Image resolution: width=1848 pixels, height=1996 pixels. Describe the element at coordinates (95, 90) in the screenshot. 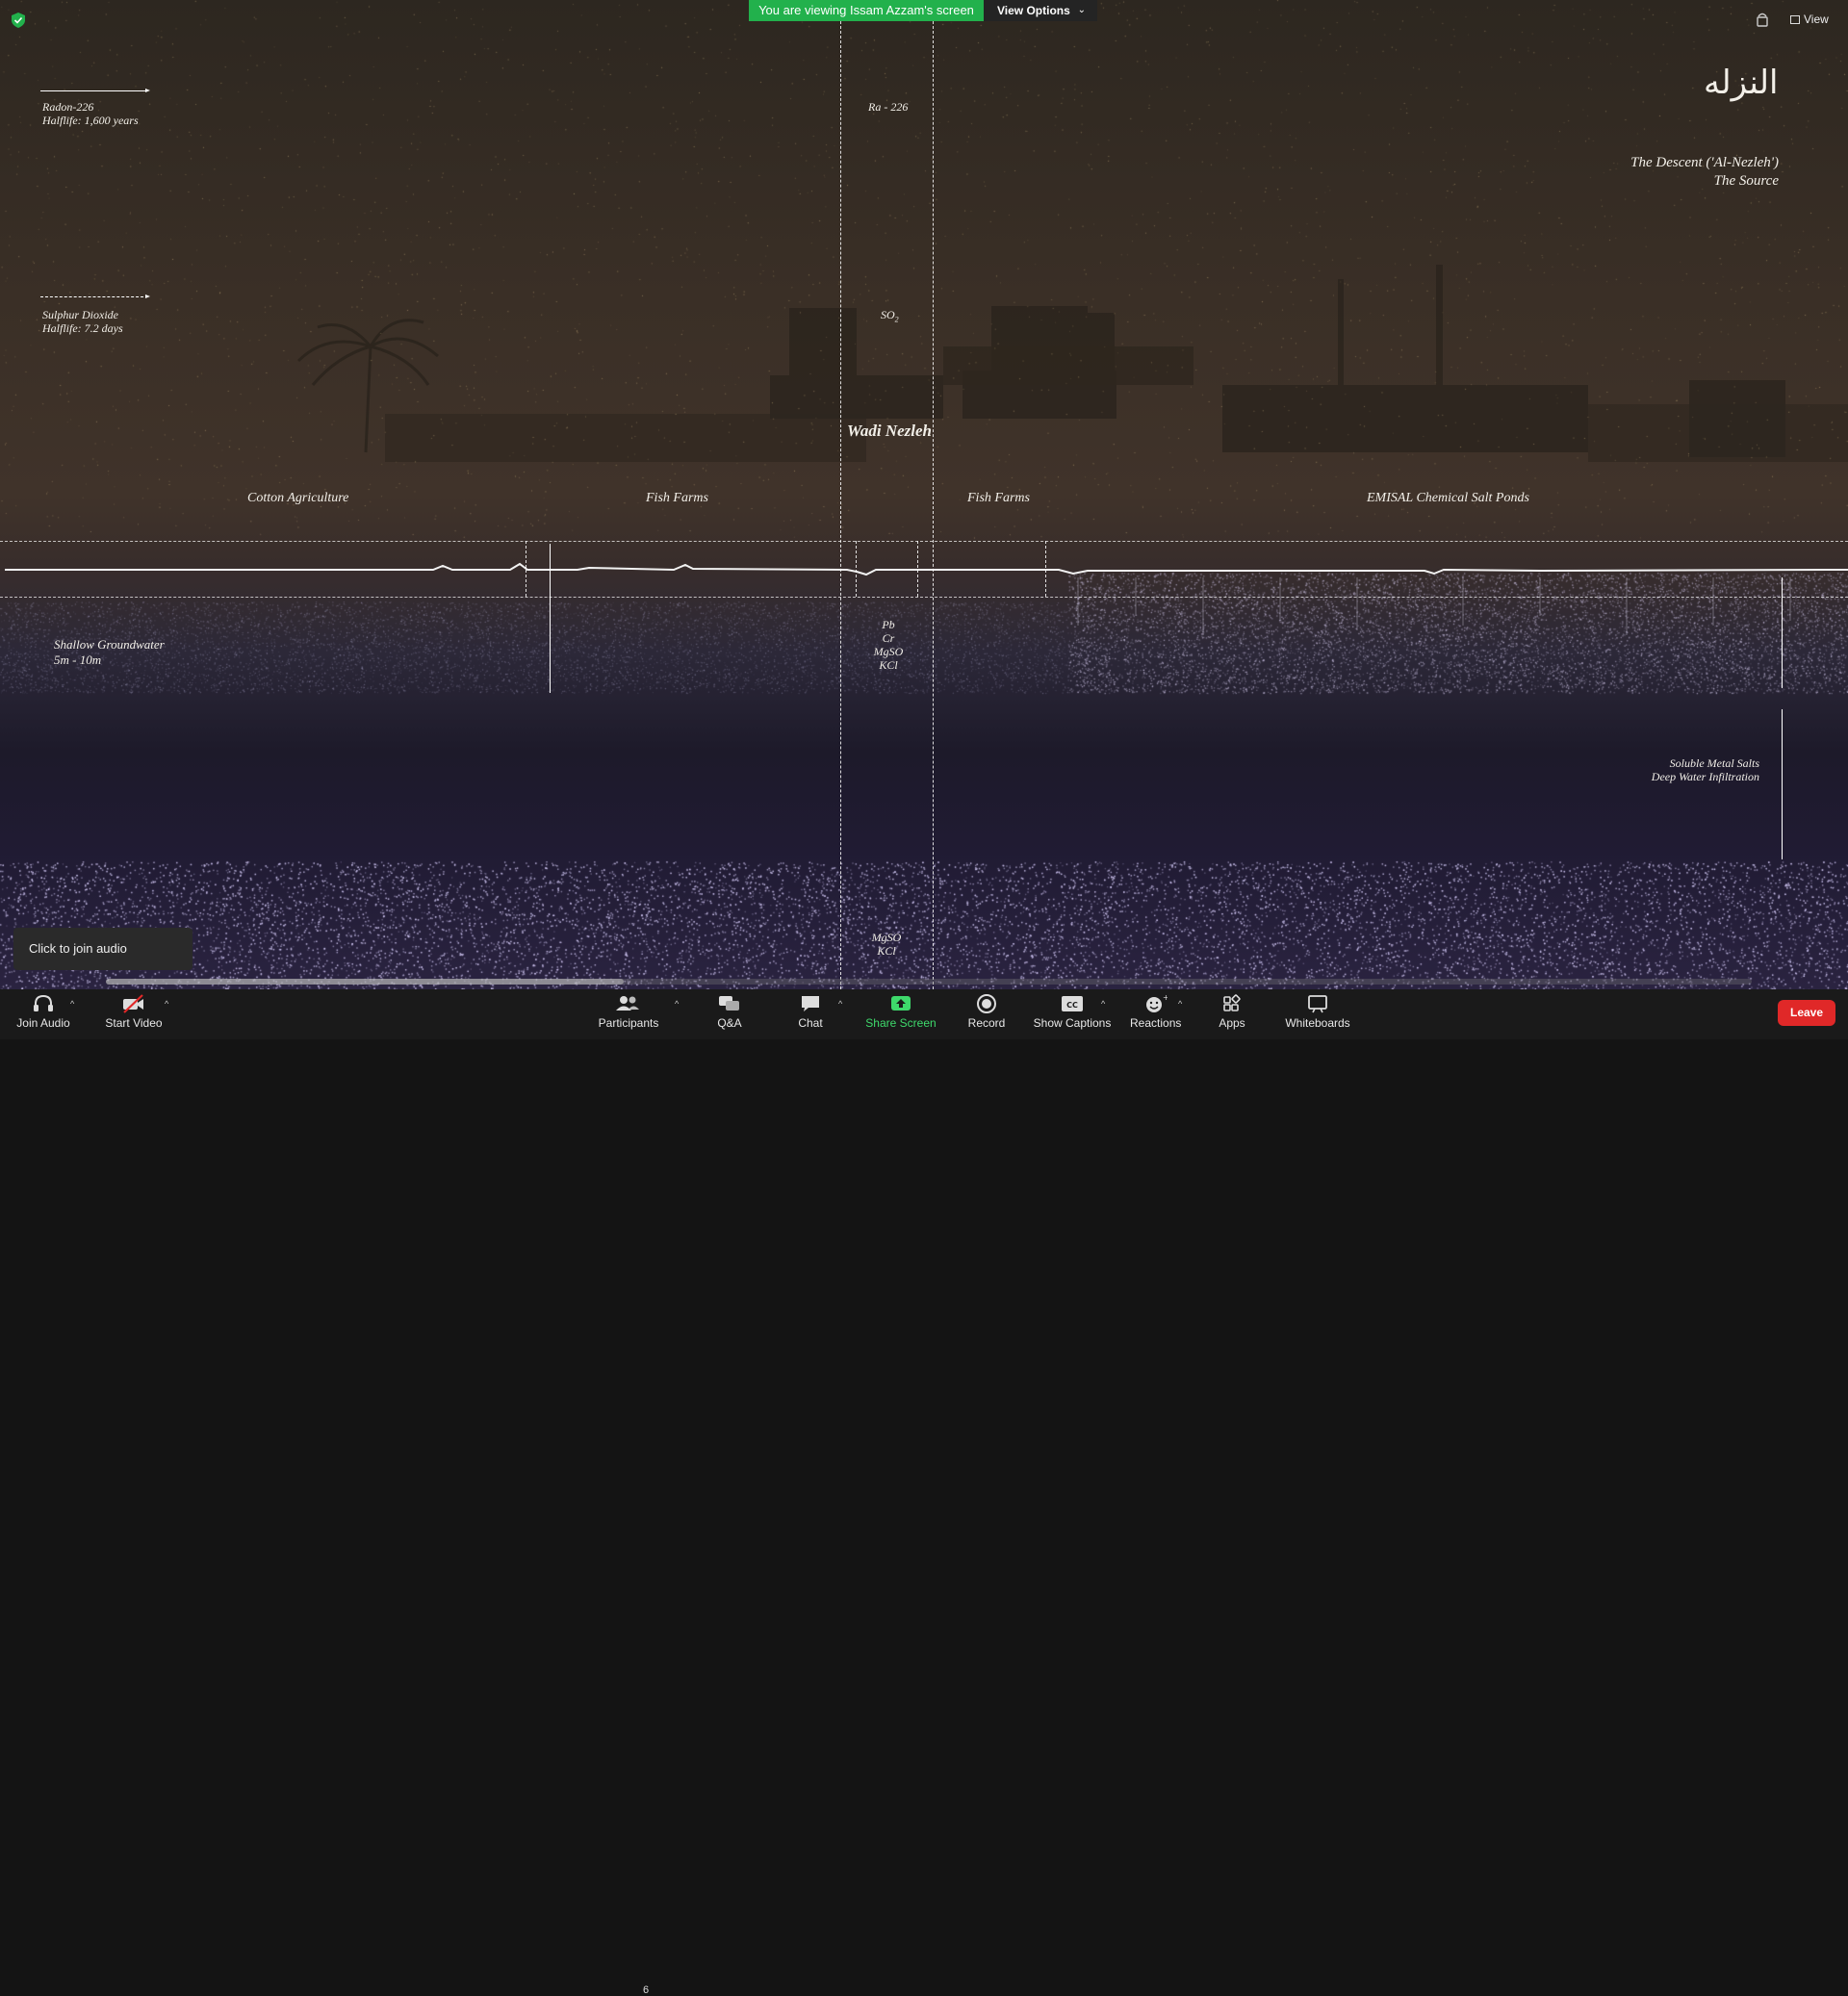

I see `radon-arrow` at that location.